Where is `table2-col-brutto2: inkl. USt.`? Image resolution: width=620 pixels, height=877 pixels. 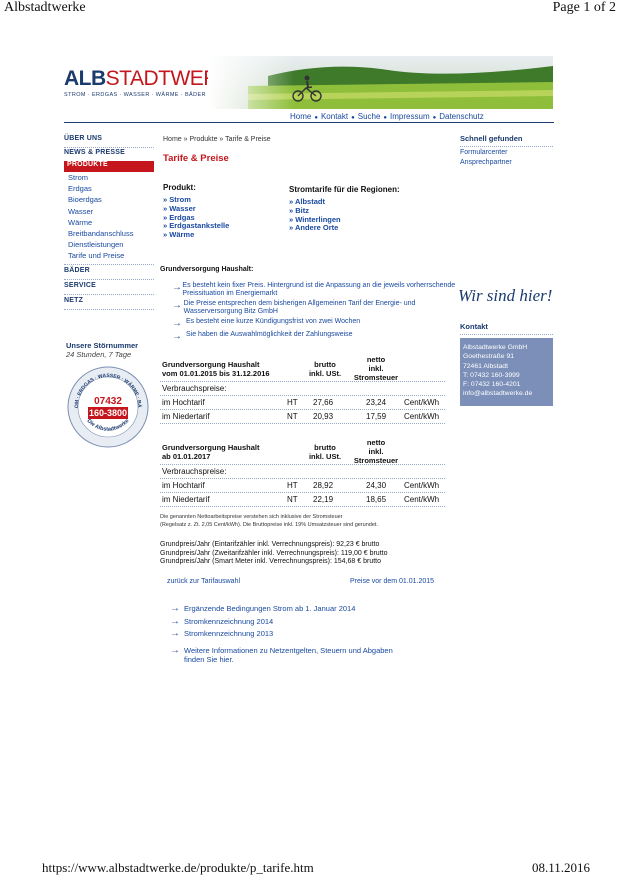
table2-col-brutto2: inkl. USt. is located at coordinates (325, 456).